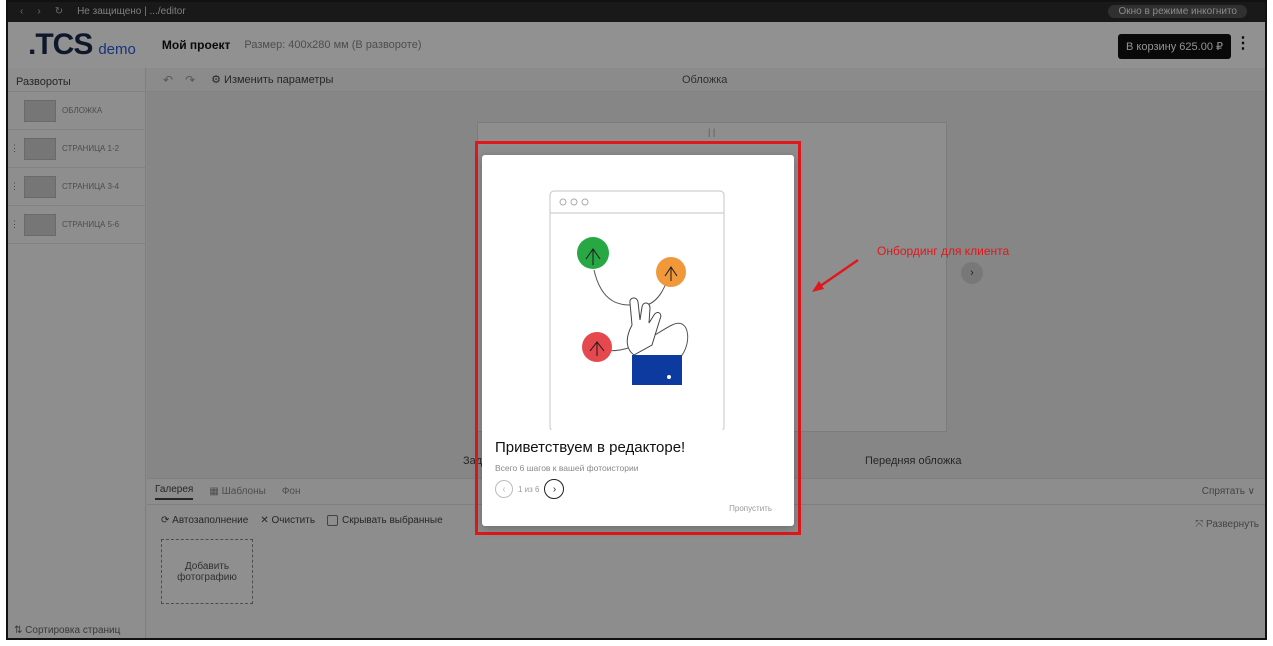  I want to click on cuff-button, so click(669, 377).